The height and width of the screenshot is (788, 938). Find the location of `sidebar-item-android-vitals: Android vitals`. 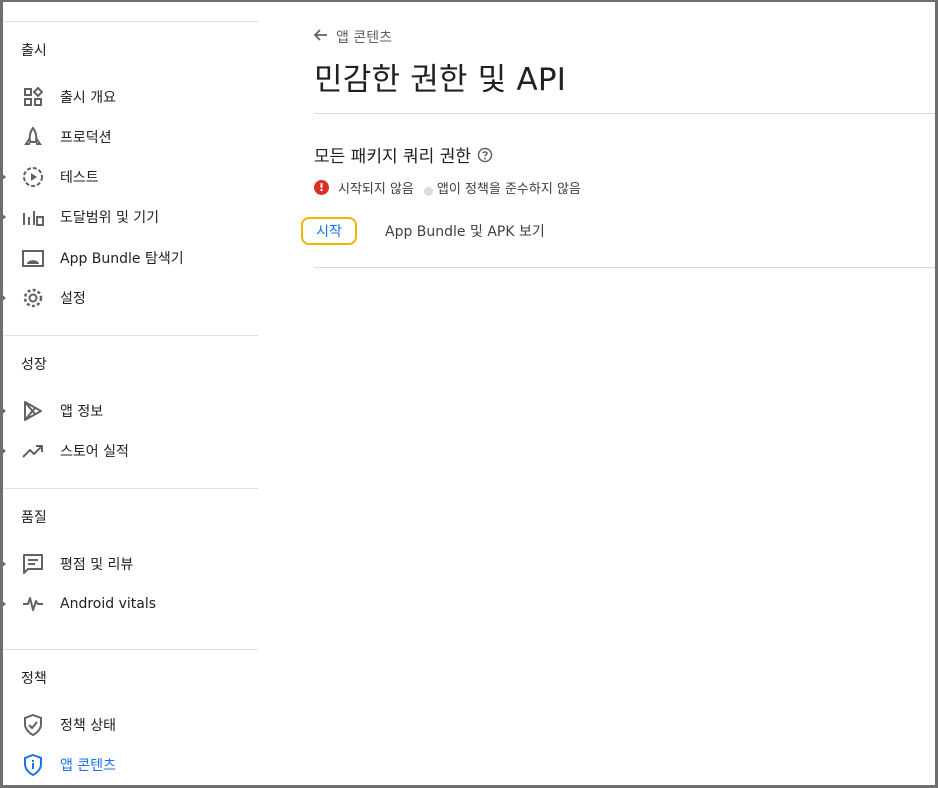

sidebar-item-android-vitals: Android vitals is located at coordinates (130, 604).